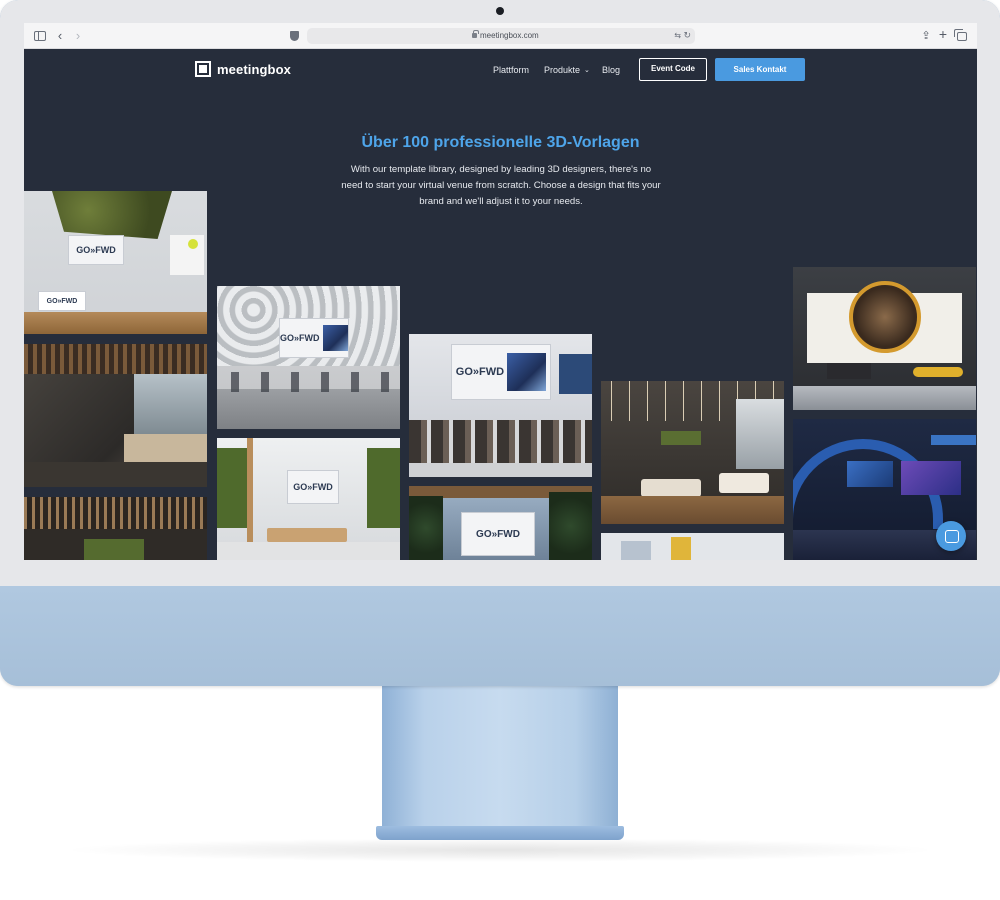 The height and width of the screenshot is (900, 1000). I want to click on template-tile: GO»FWD GO»FWD, so click(115, 262).